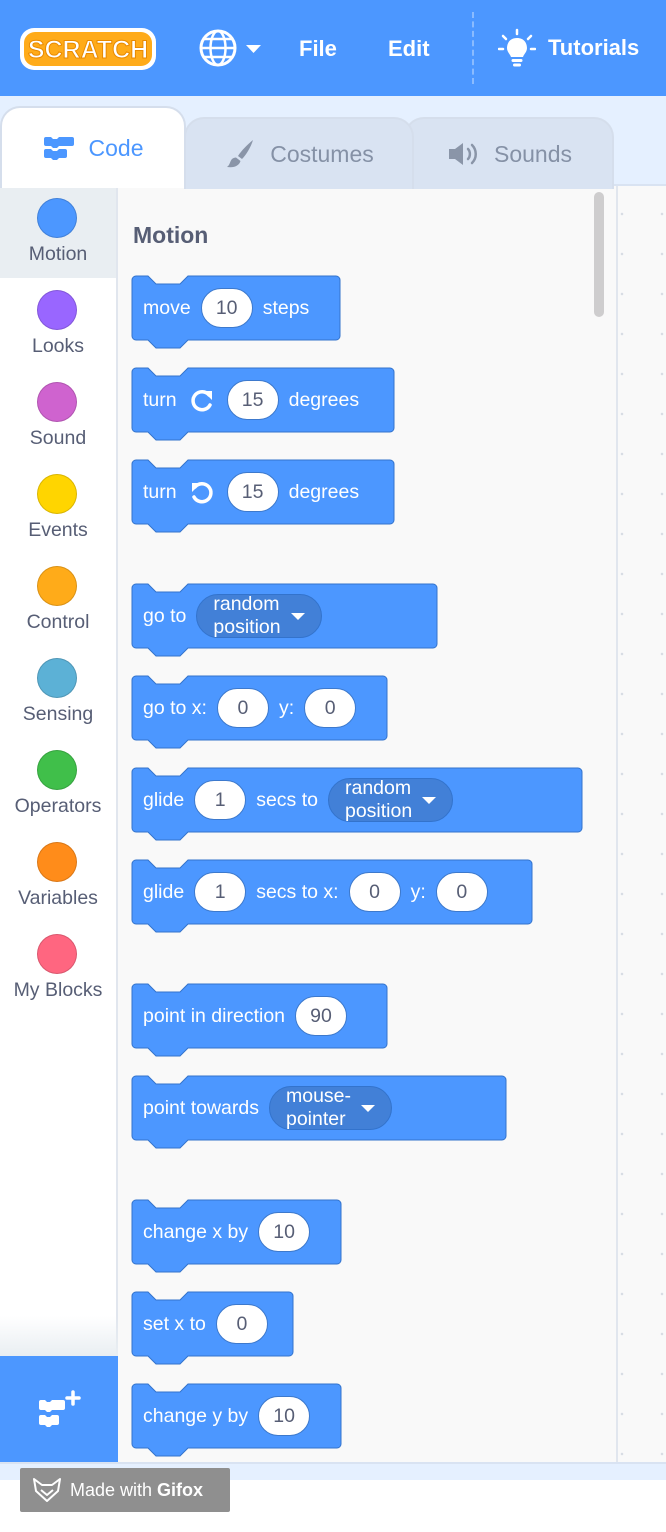  What do you see at coordinates (241, 1324) in the screenshot?
I see `set-x-input: 0` at bounding box center [241, 1324].